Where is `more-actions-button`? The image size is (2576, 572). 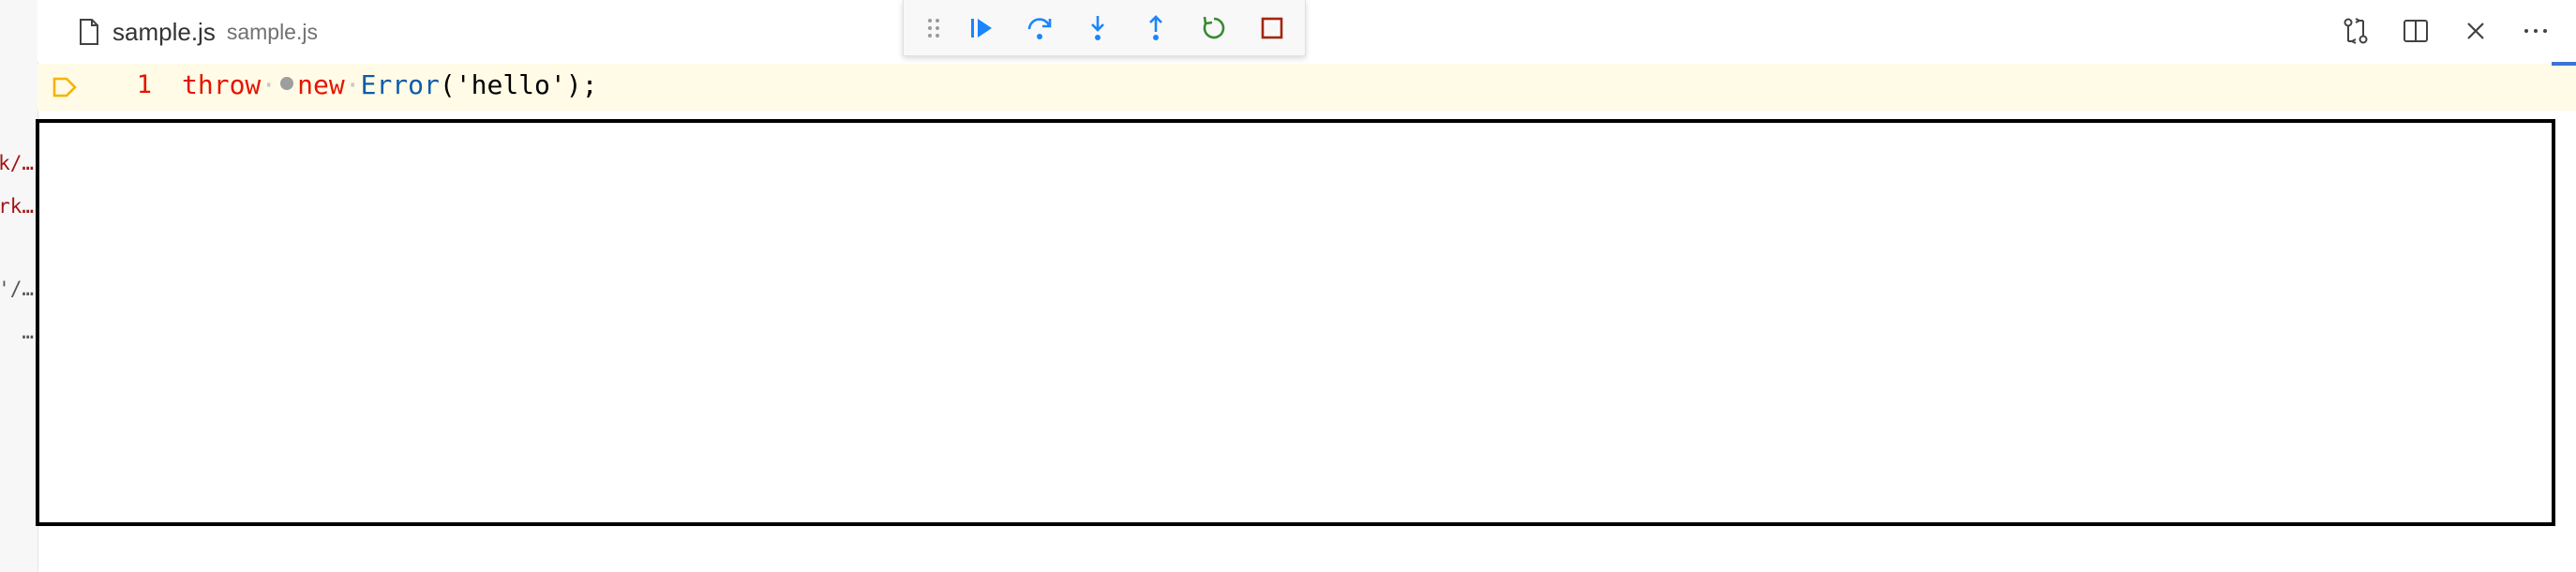 more-actions-button is located at coordinates (2535, 31).